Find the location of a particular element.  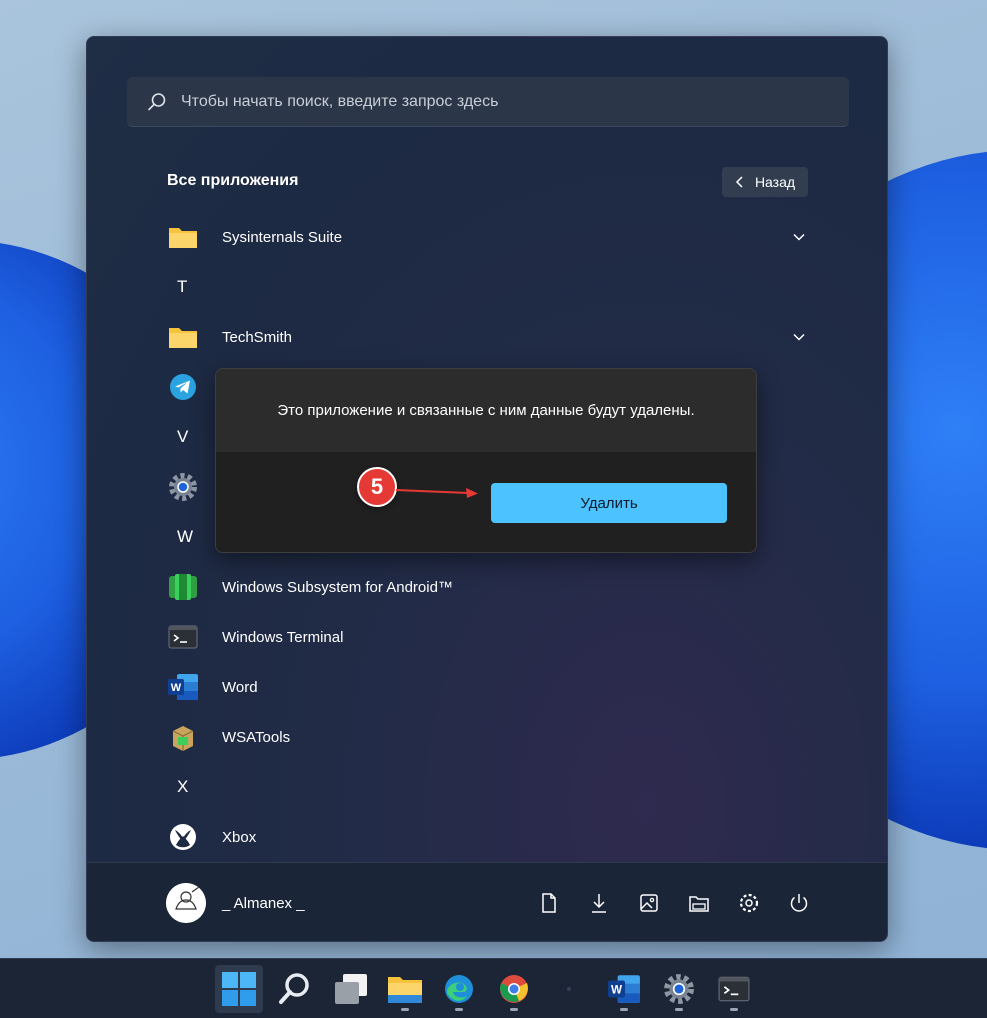

taskbar-chrome is located at coordinates (514, 989).